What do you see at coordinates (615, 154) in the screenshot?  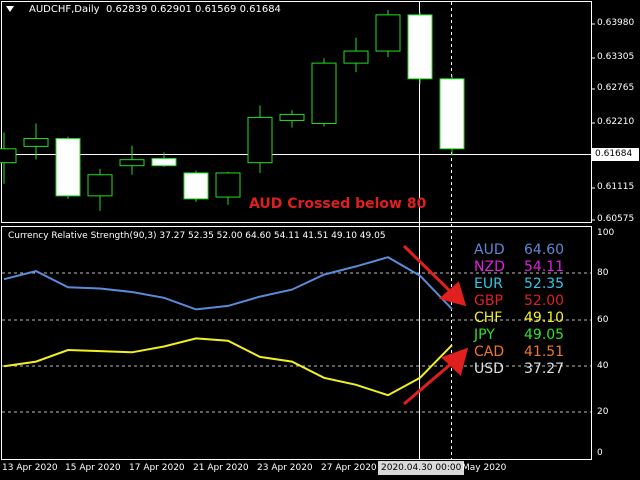 I see `current-price-label: 0.61684` at bounding box center [615, 154].